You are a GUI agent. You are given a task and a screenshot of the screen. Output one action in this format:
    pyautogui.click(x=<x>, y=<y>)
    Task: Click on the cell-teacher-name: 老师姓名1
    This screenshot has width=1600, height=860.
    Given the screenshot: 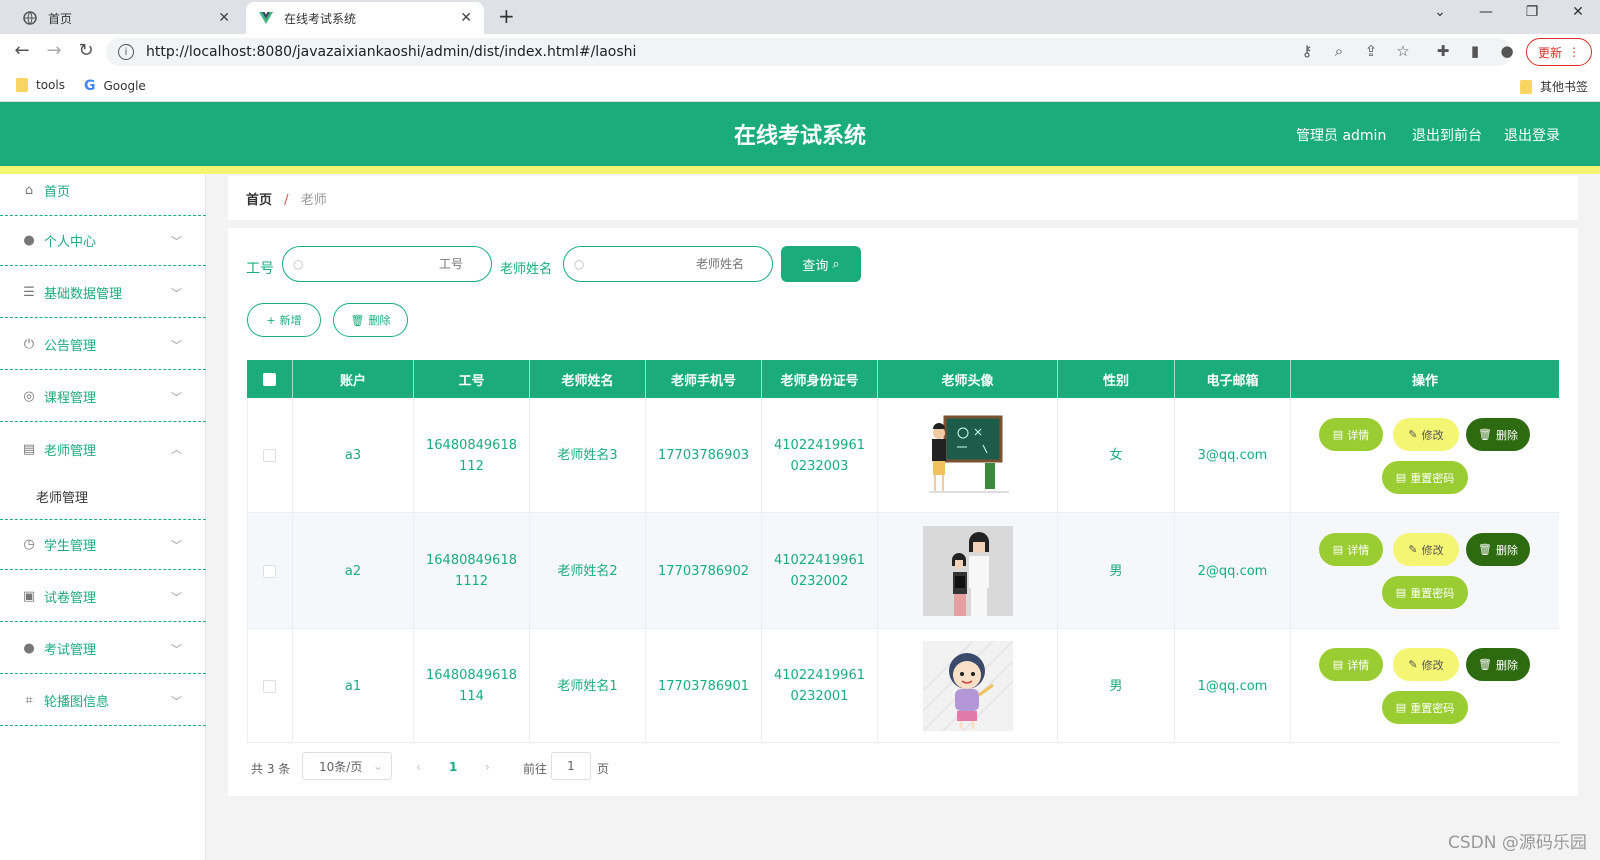 What is the action you would take?
    pyautogui.click(x=588, y=686)
    